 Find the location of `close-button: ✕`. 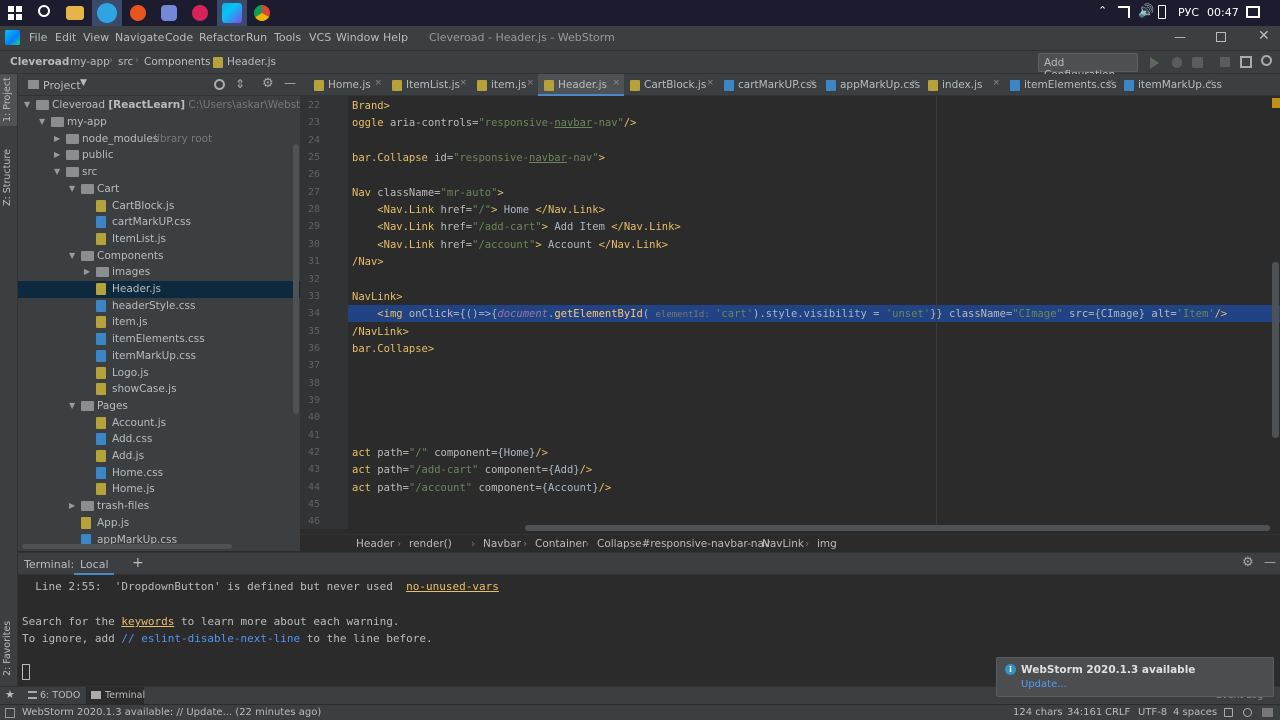

close-button: ✕ is located at coordinates (1264, 36).